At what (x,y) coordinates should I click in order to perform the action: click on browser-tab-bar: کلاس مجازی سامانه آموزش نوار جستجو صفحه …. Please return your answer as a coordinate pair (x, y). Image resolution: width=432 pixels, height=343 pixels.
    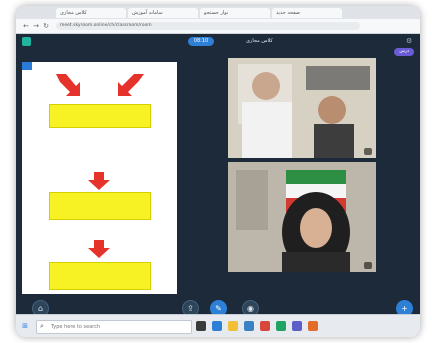
    Looking at the image, I should click on (218, 12).